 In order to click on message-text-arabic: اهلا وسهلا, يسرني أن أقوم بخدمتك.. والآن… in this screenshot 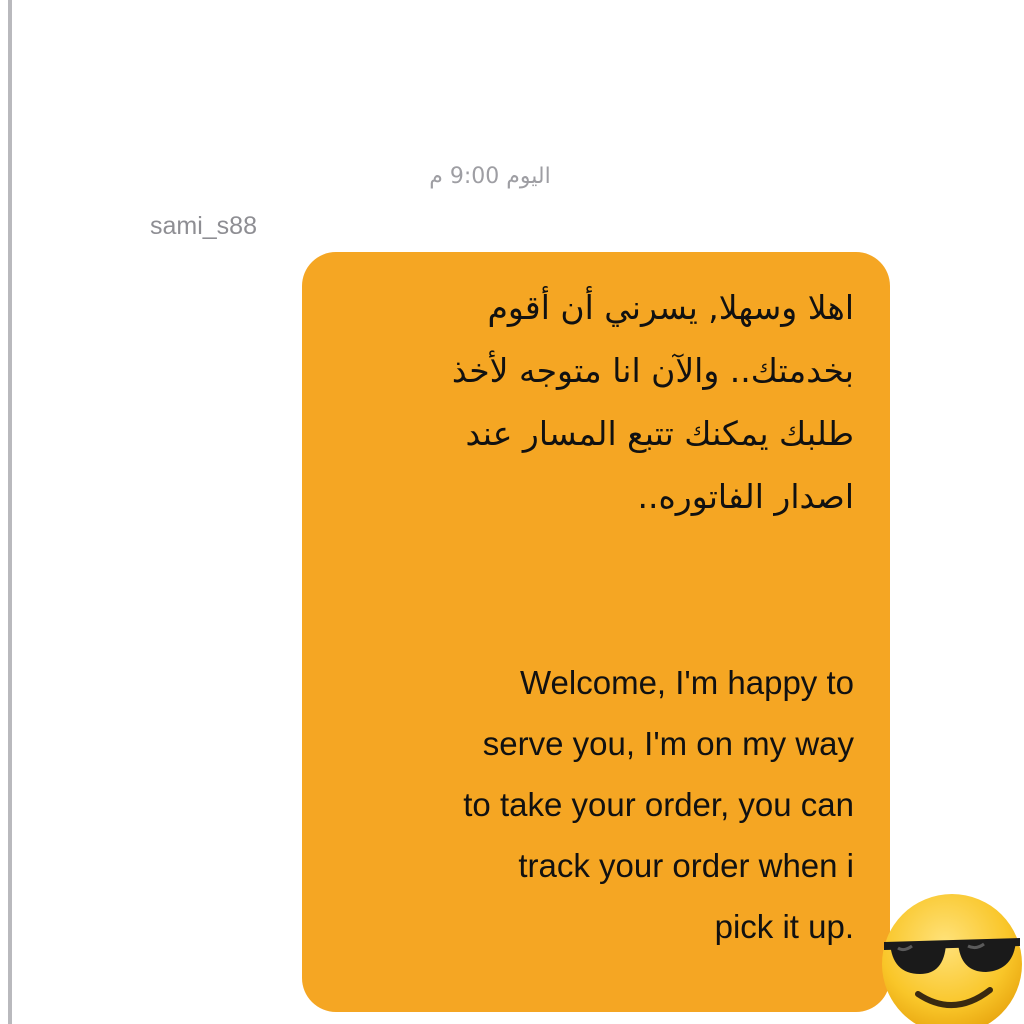, I will do `click(652, 402)`.